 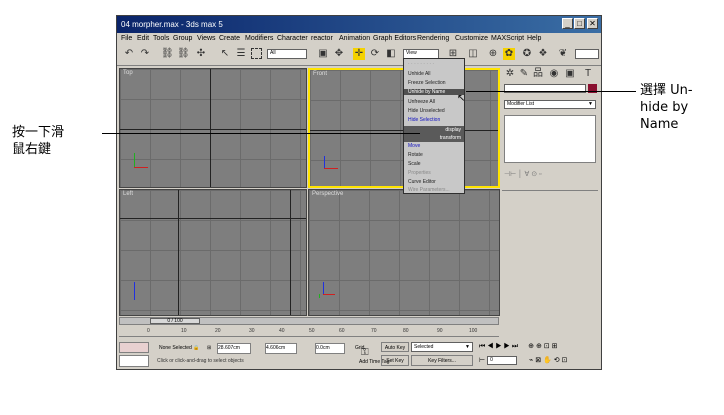 I want to click on render-scene-icon: ✪, so click(x=527, y=54).